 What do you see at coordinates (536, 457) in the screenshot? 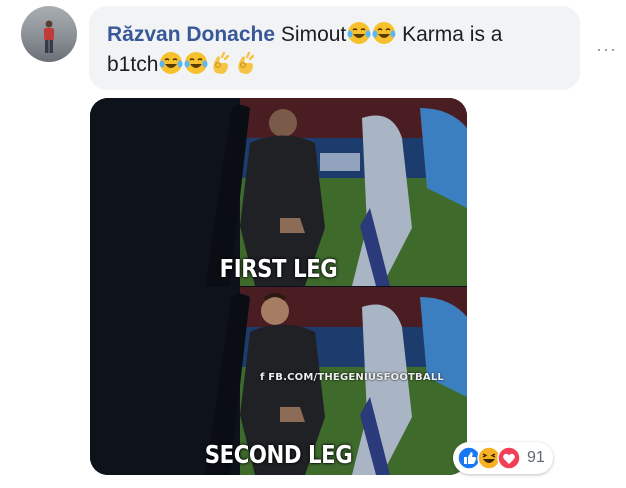
I see `reaction-count: 91` at bounding box center [536, 457].